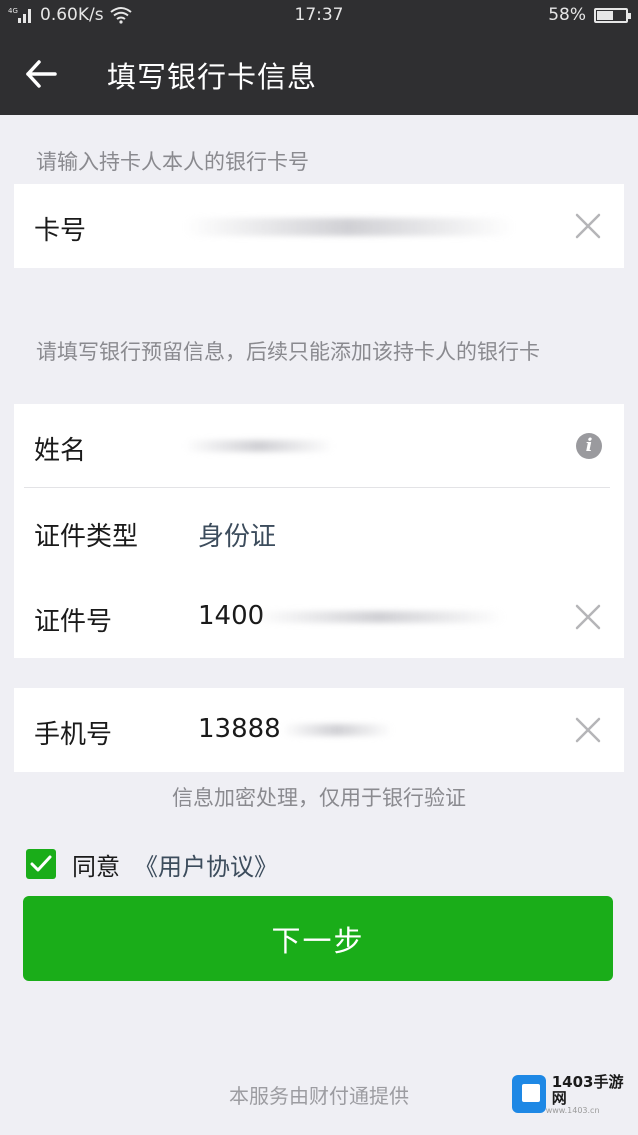 This screenshot has width=638, height=1135. What do you see at coordinates (237, 534) in the screenshot?
I see `id-type-select: 身份证` at bounding box center [237, 534].